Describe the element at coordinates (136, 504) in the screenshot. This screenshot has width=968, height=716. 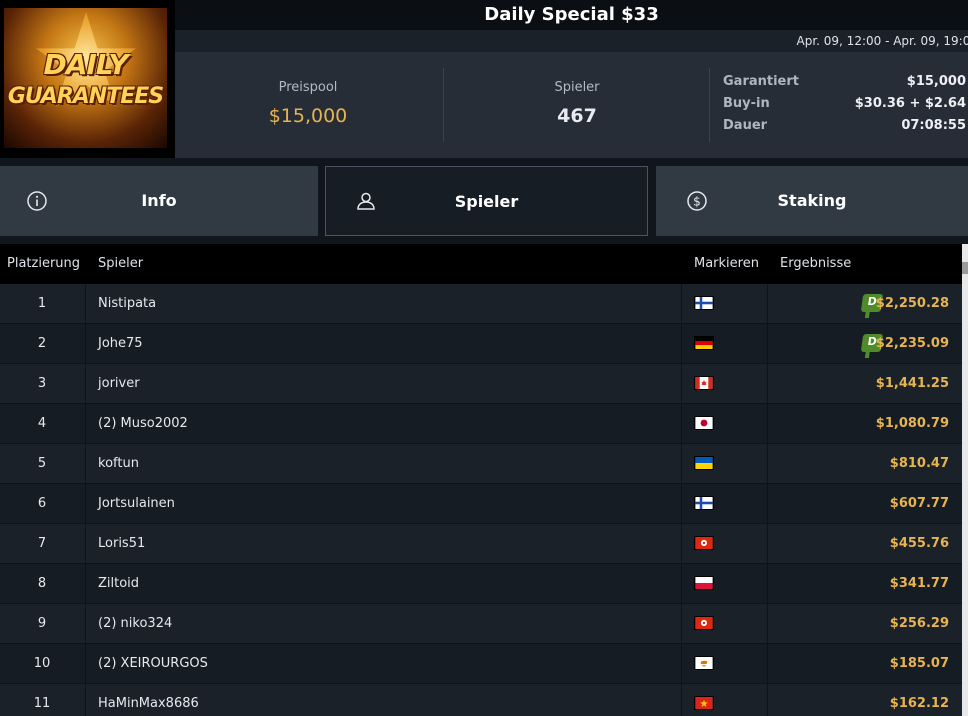
I see `row-player-name: Jortsulainen` at that location.